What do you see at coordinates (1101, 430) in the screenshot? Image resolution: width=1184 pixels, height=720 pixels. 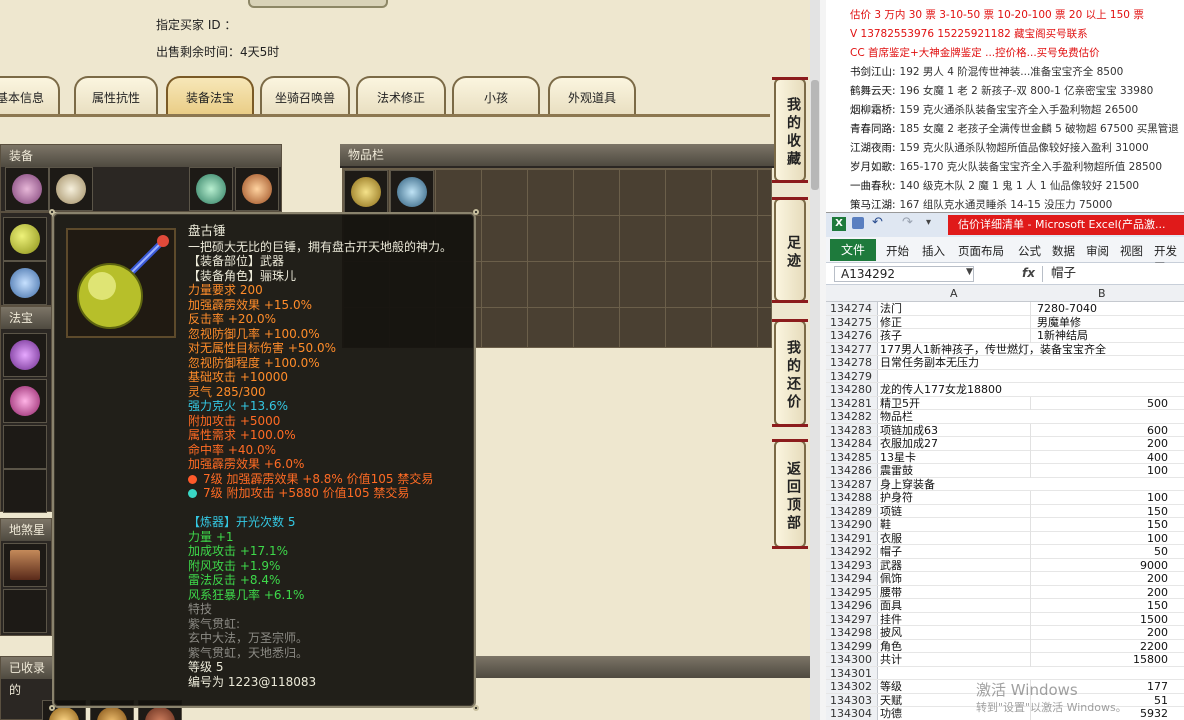 I see `cell-b: 600` at bounding box center [1101, 430].